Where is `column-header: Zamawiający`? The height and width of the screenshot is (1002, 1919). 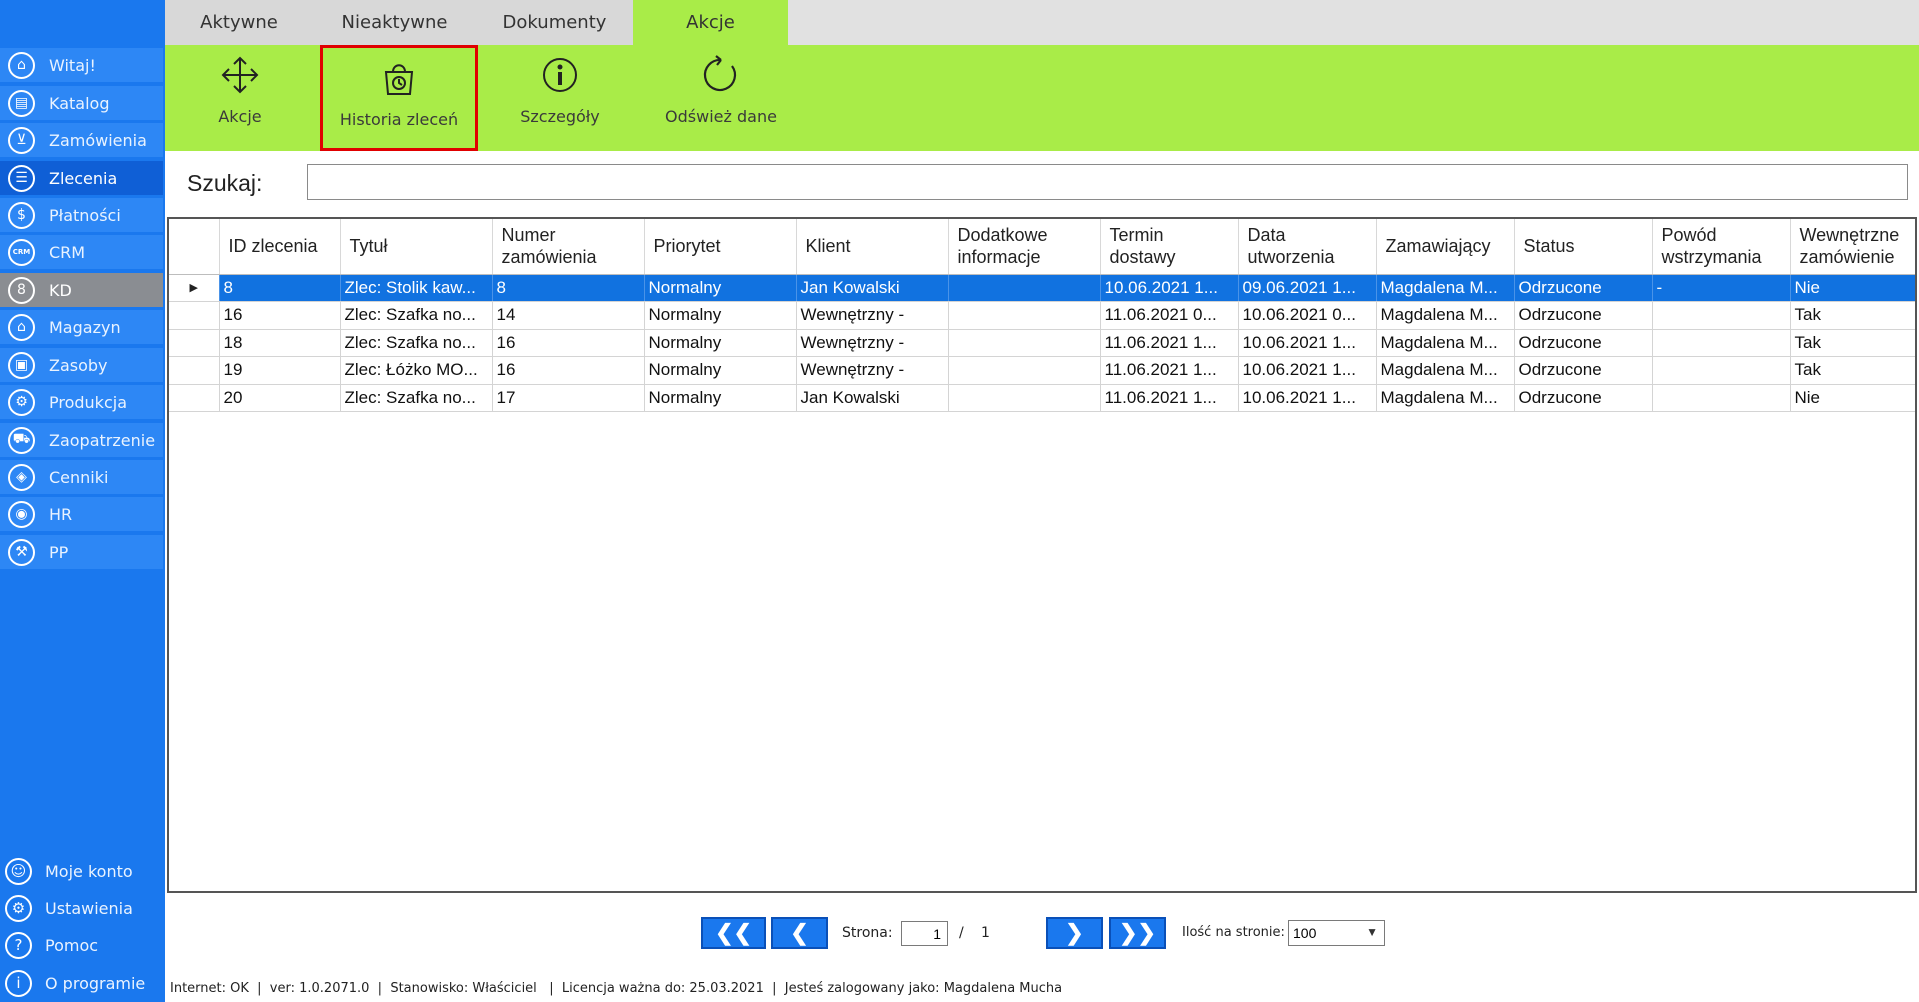 column-header: Zamawiający is located at coordinates (1445, 247).